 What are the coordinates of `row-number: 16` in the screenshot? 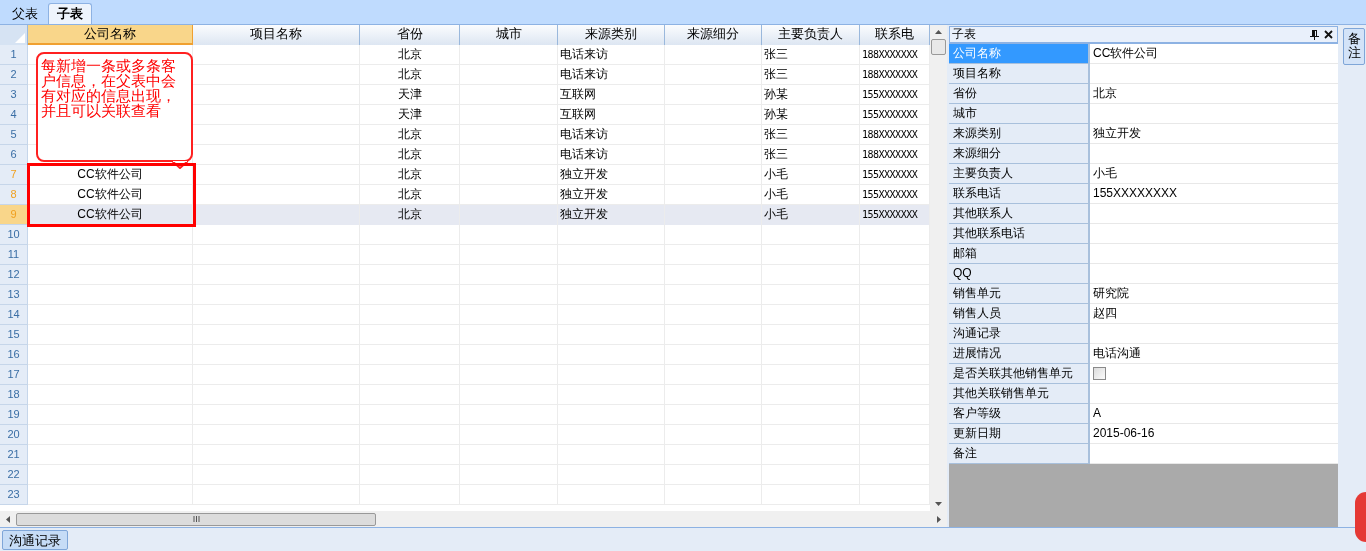 It's located at (14, 355).